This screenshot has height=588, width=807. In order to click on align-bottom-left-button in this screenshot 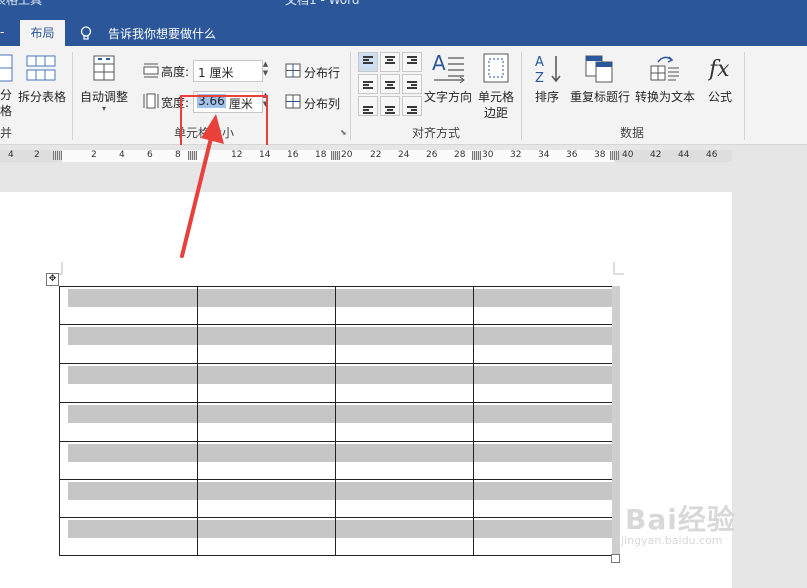, I will do `click(368, 106)`.